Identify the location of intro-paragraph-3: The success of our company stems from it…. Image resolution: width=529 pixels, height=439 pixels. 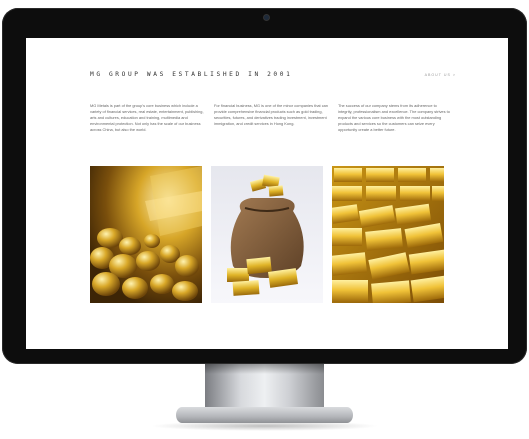
(394, 118).